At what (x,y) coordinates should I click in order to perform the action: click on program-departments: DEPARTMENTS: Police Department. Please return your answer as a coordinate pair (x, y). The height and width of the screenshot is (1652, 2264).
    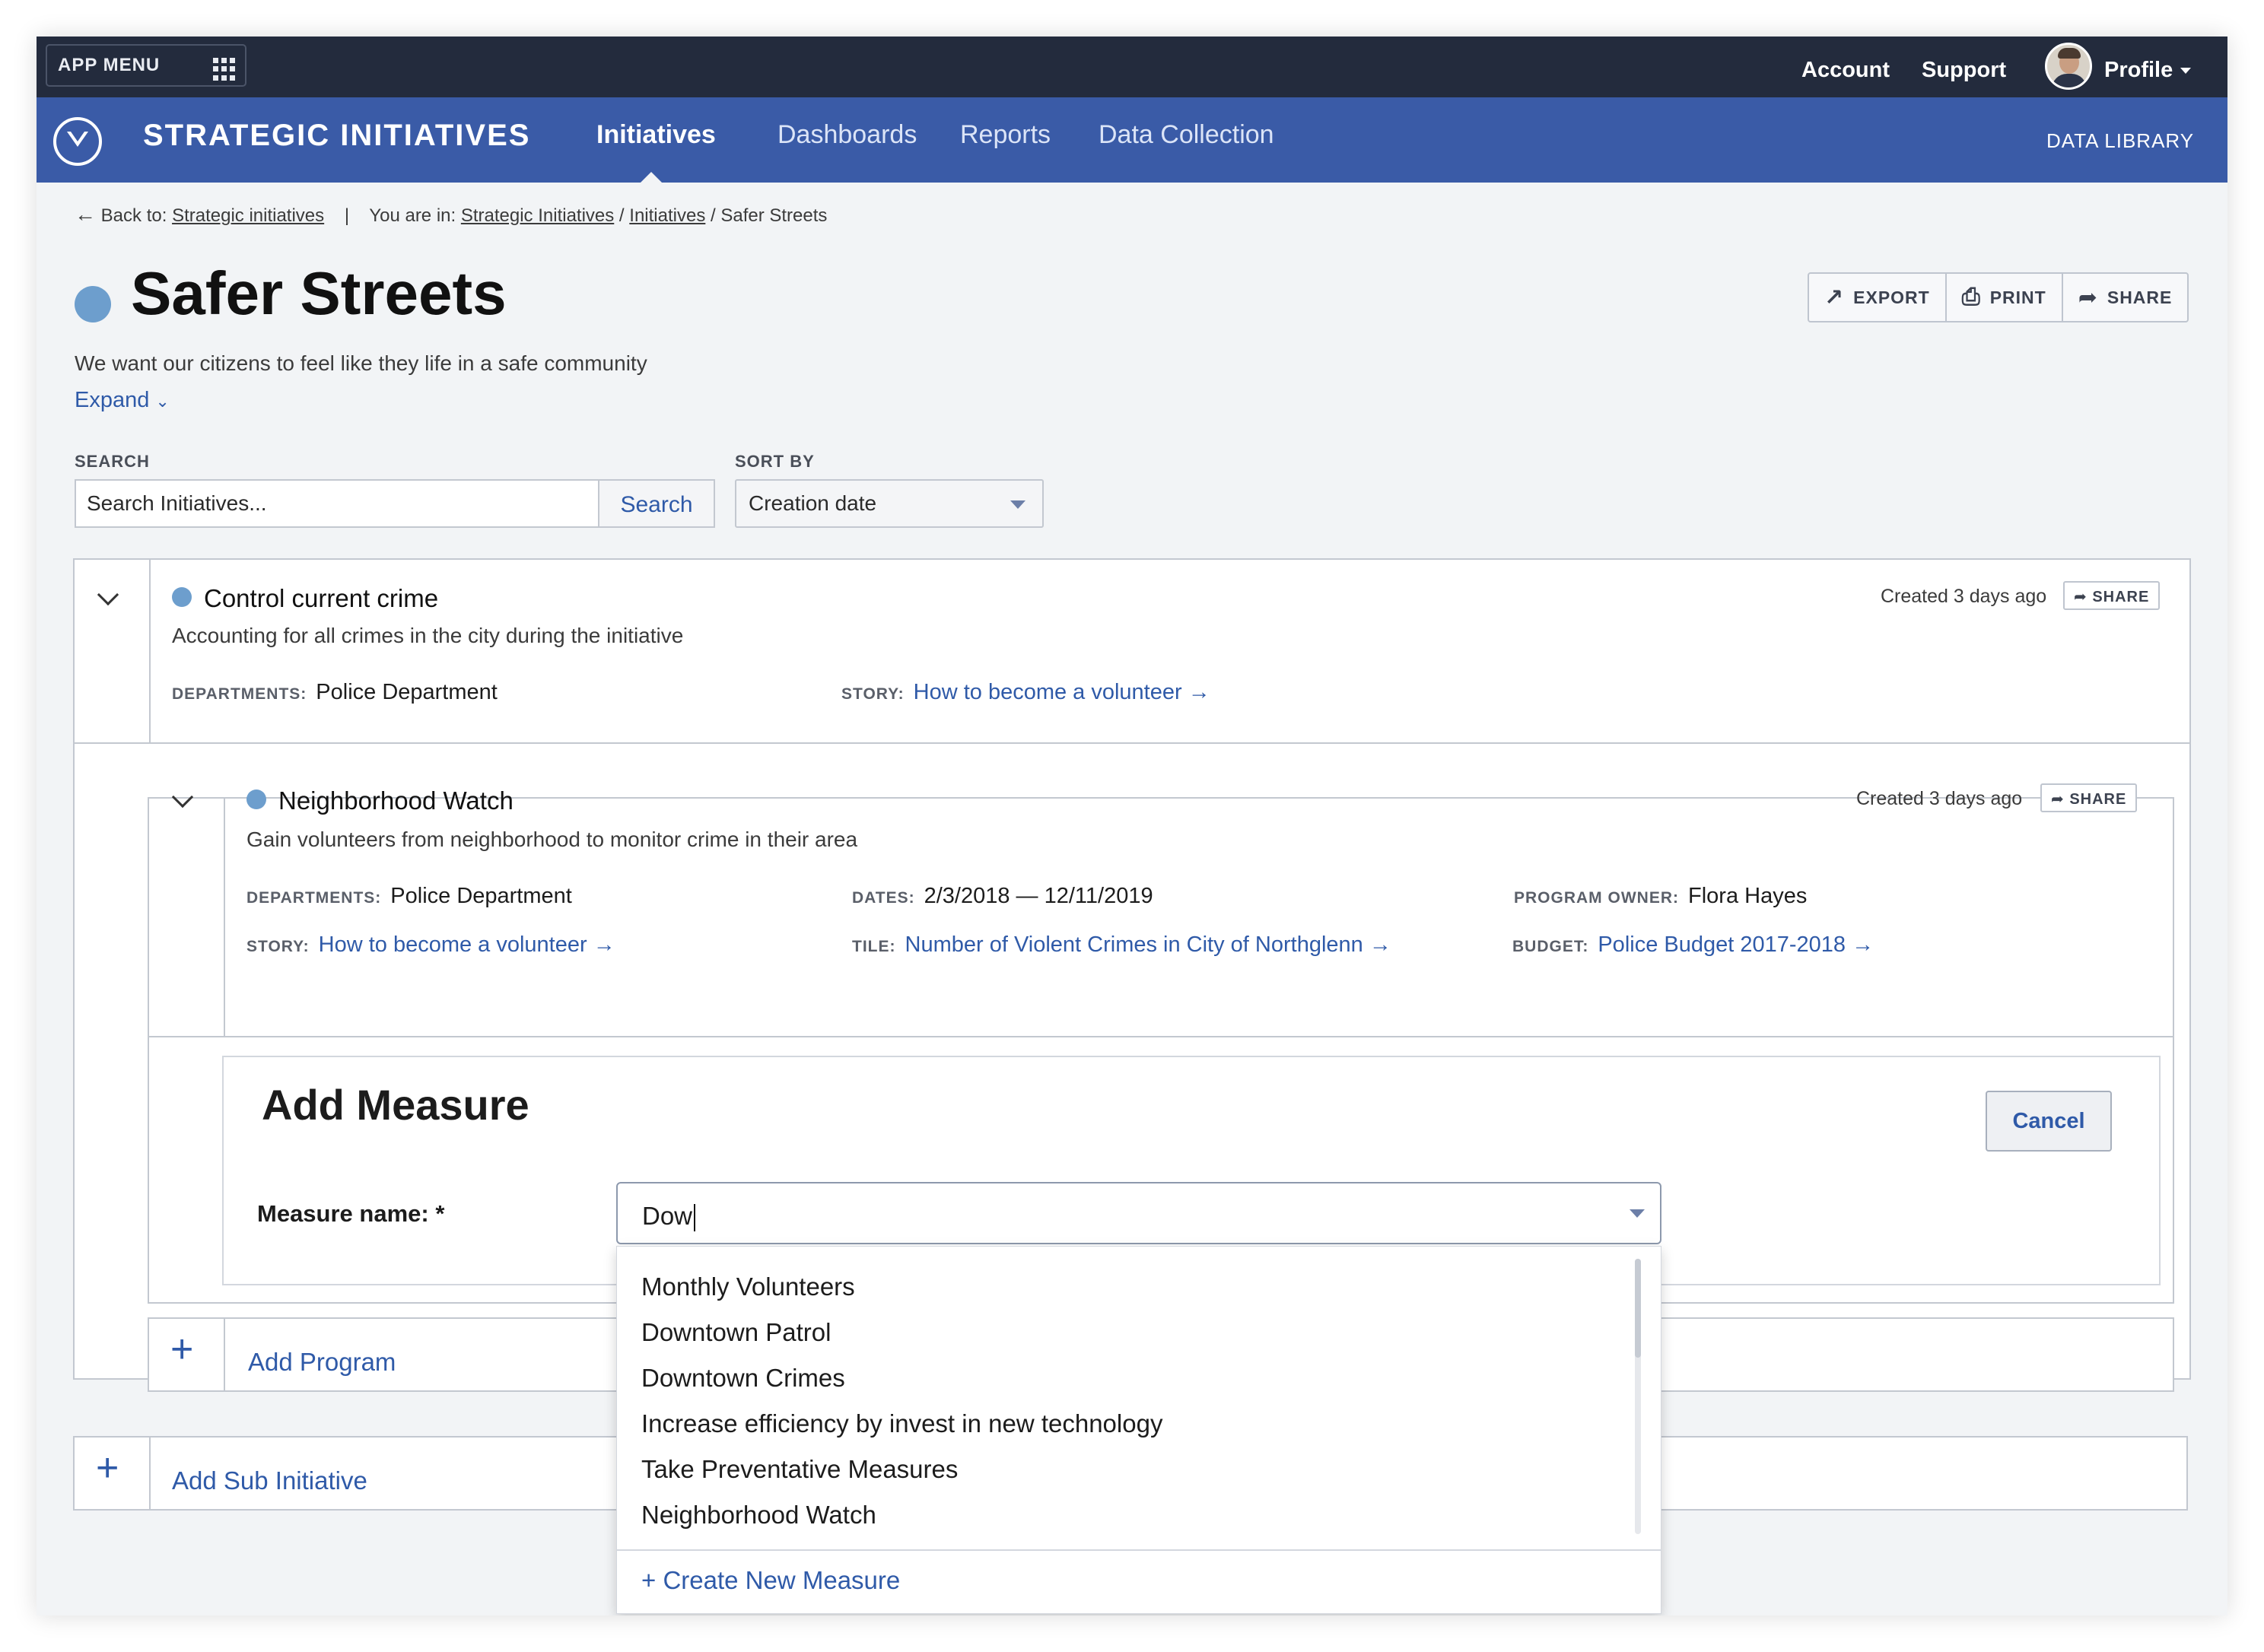
    Looking at the image, I should click on (409, 896).